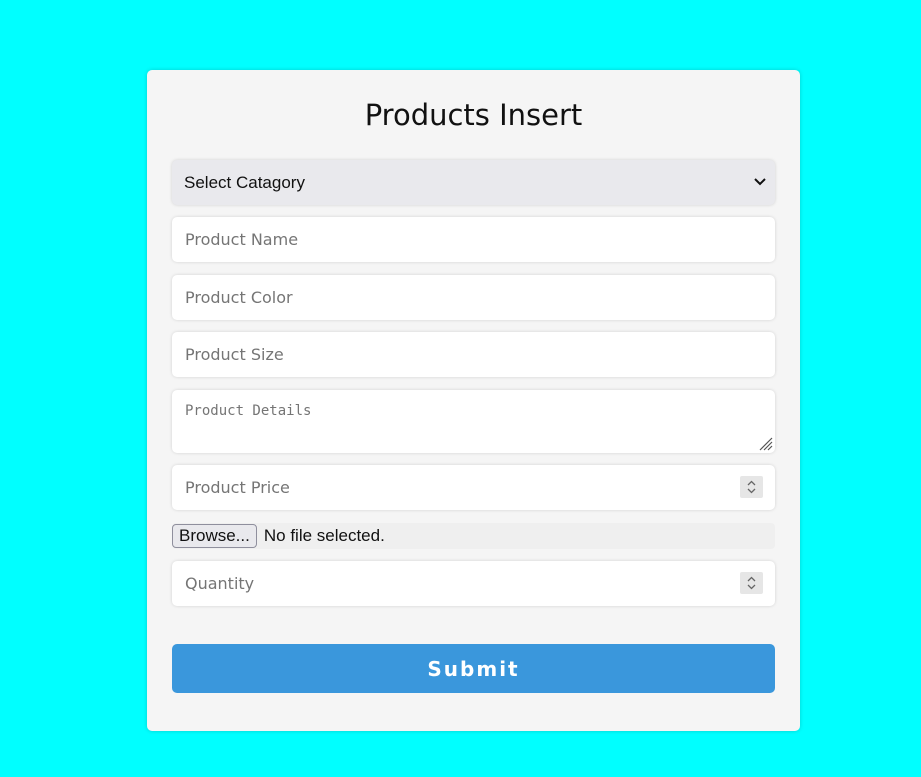  Describe the element at coordinates (473, 536) in the screenshot. I see `product-image-file-input: Browse... No file selected.` at that location.